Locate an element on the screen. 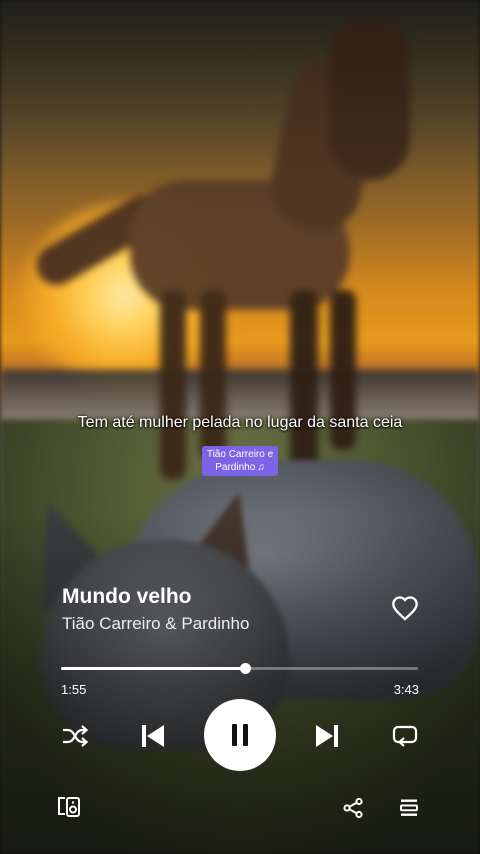 The width and height of the screenshot is (480, 854). skip-next-icon is located at coordinates (327, 736).